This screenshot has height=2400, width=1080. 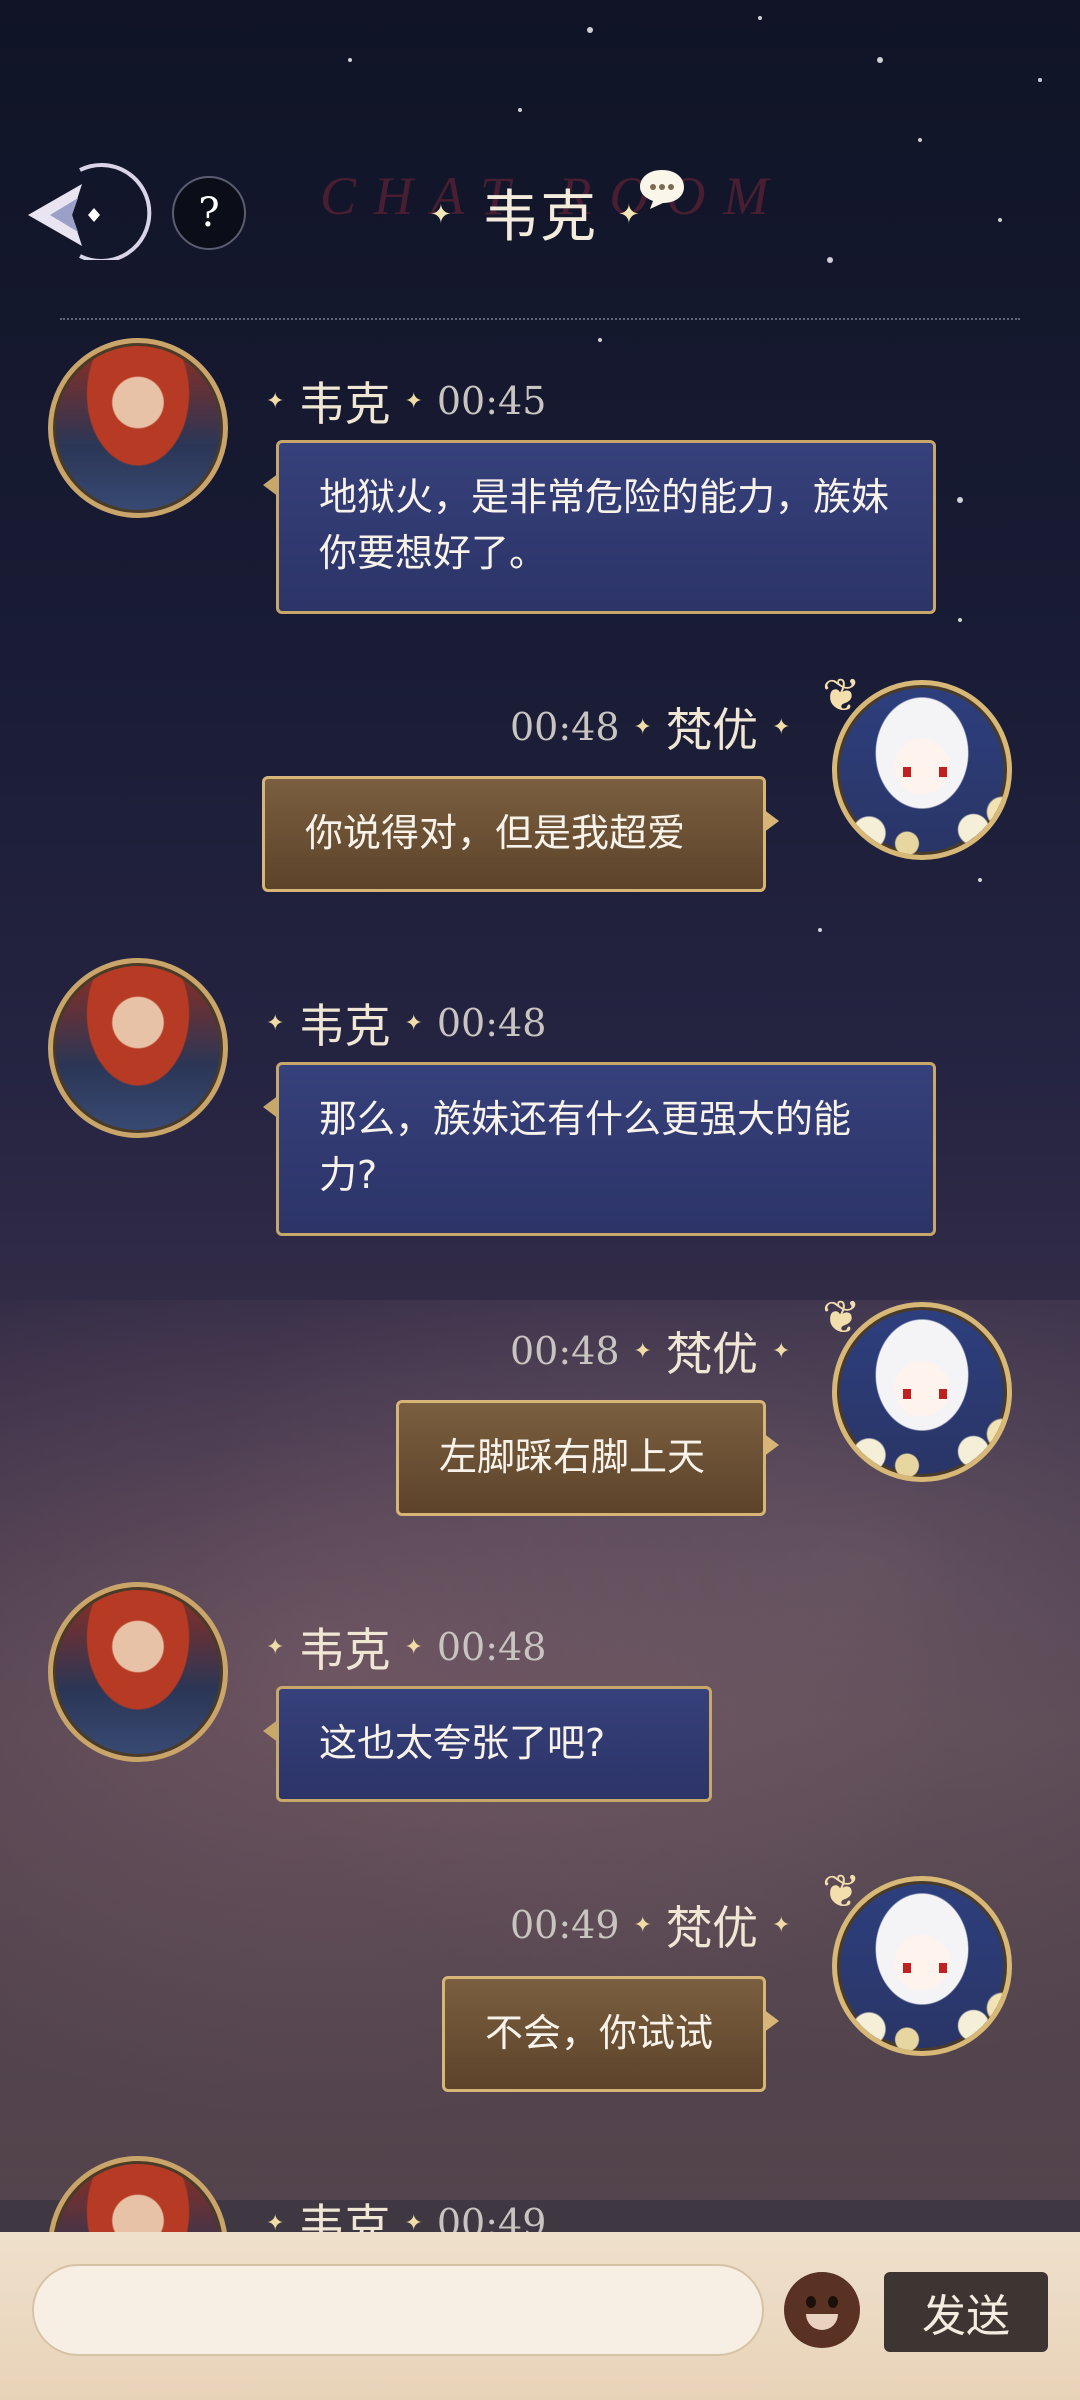 I want to click on header-divider, so click(x=540, y=319).